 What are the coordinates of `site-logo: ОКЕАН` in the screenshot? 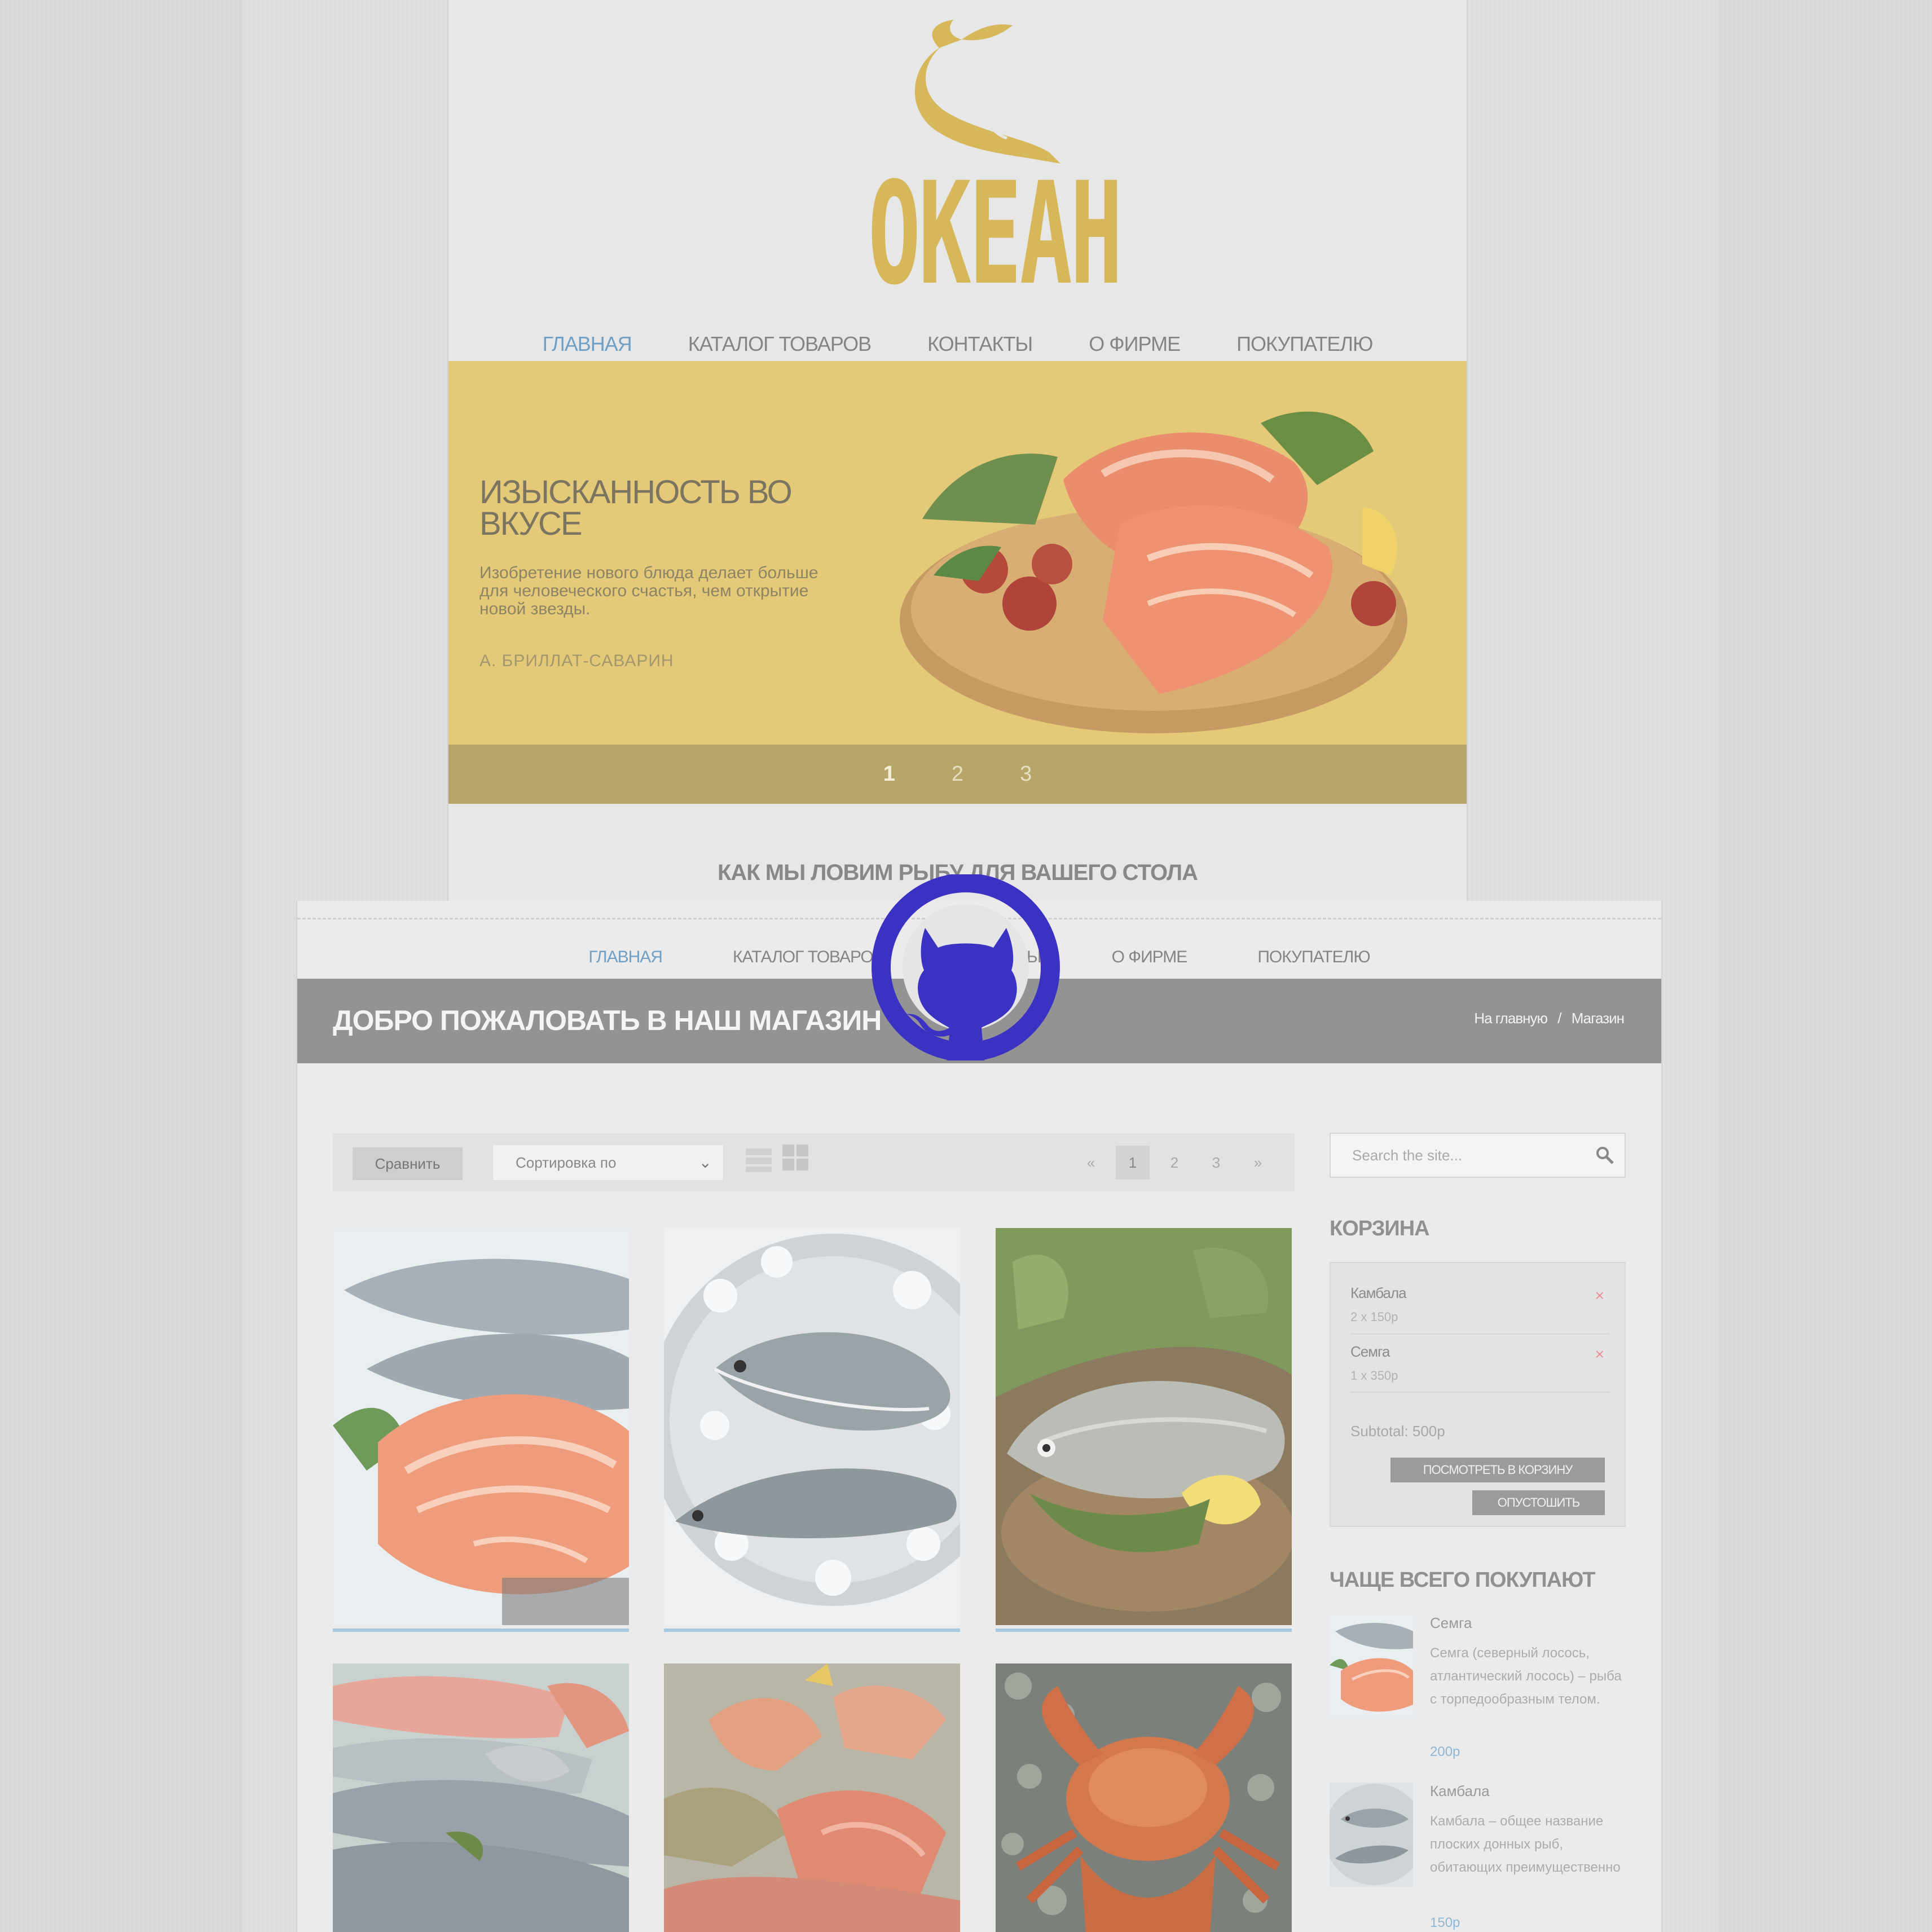 It's located at (968, 161).